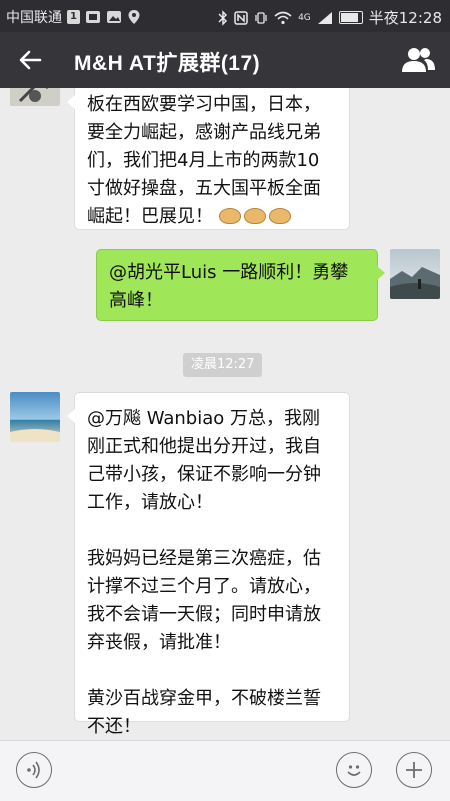 Image resolution: width=450 pixels, height=801 pixels. What do you see at coordinates (283, 17) in the screenshot?
I see `wifi-icon` at bounding box center [283, 17].